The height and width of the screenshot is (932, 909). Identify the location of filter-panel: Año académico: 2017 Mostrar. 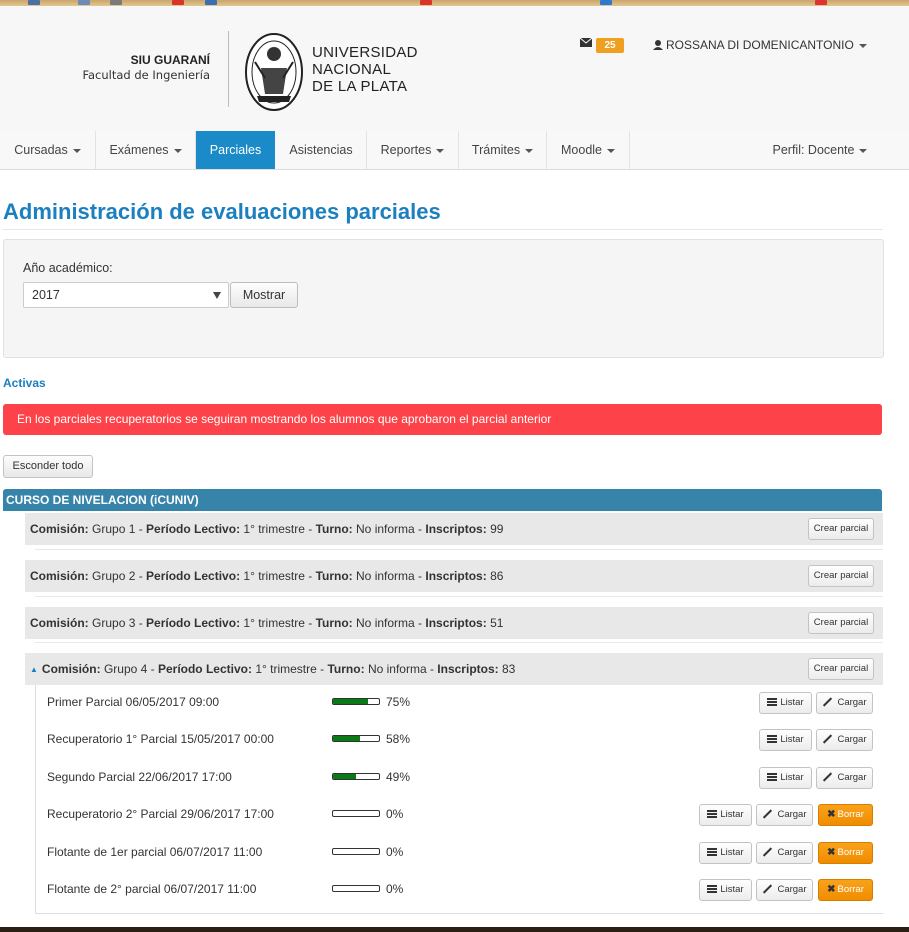
(443, 298).